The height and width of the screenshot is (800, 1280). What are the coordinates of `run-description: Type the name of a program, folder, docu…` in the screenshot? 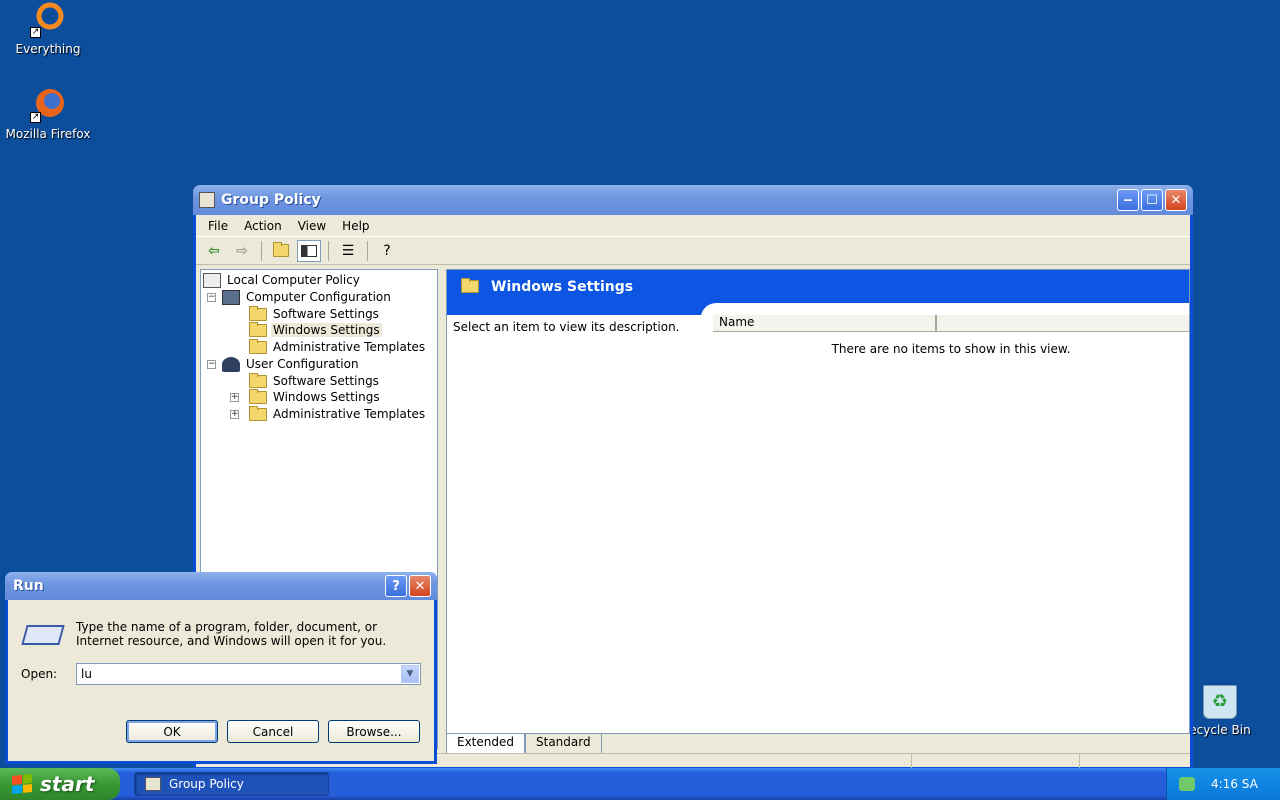 It's located at (231, 634).